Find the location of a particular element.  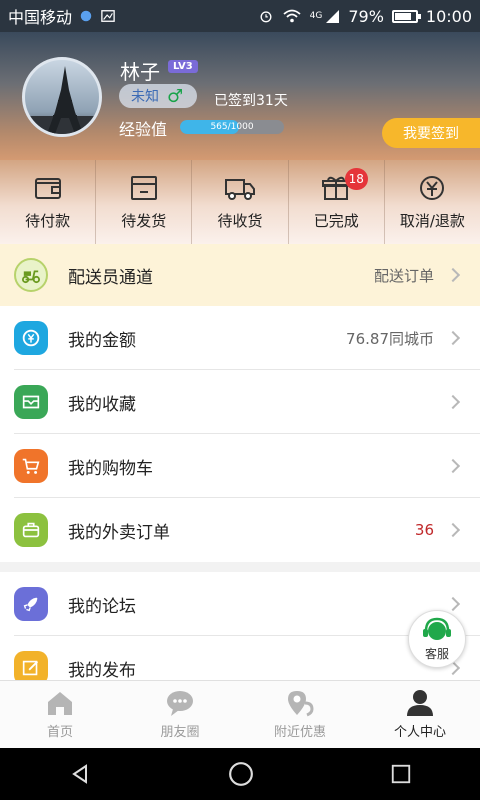

image-icon is located at coordinates (108, 16).